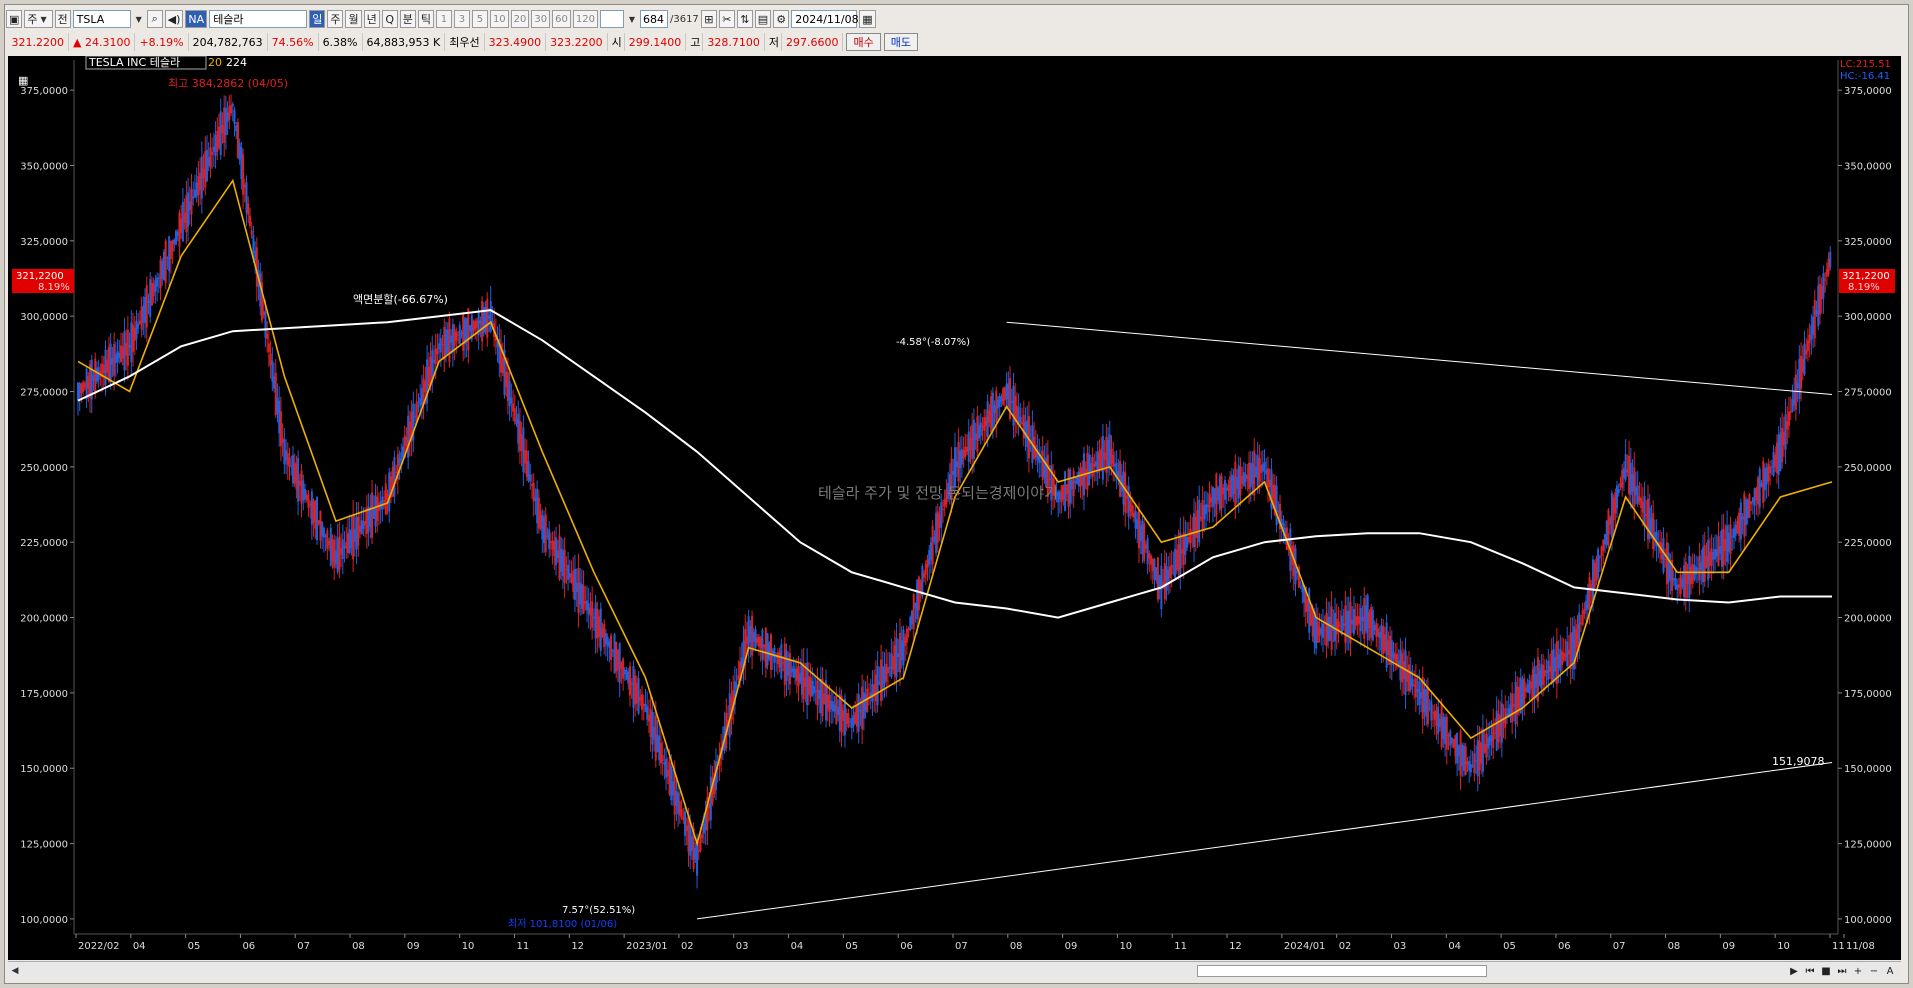 This screenshot has width=1913, height=988. I want to click on interval-3: 3, so click(461, 19).